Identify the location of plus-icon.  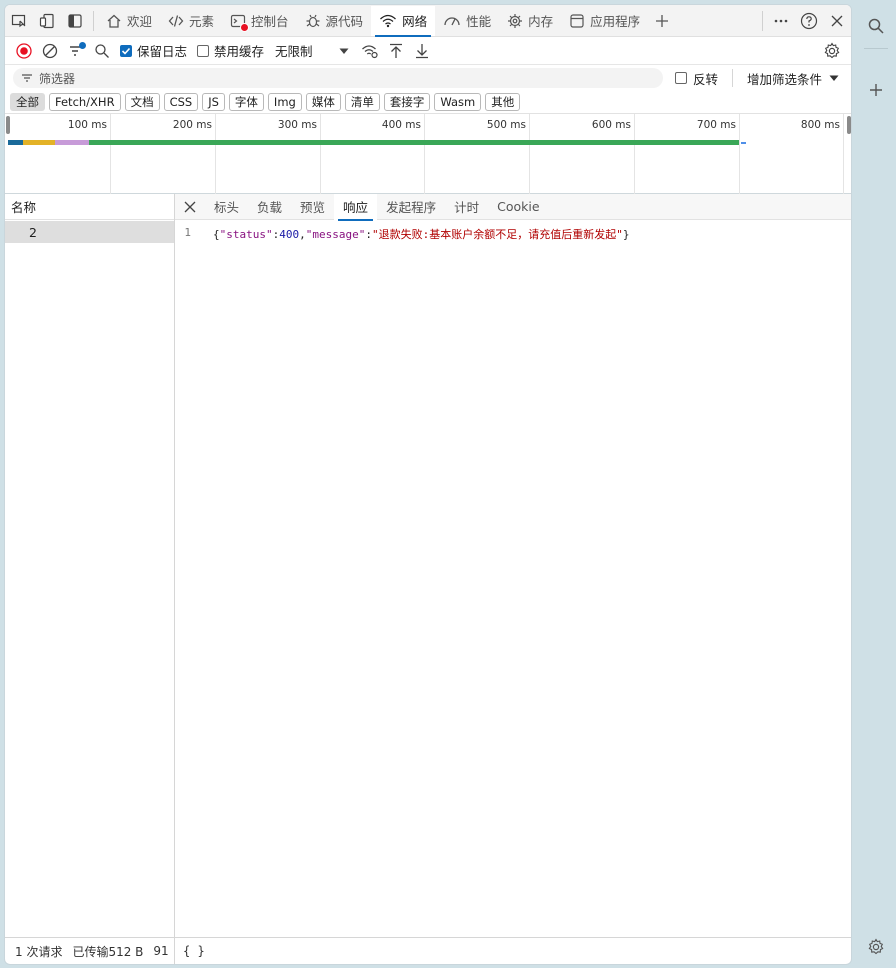
(876, 90).